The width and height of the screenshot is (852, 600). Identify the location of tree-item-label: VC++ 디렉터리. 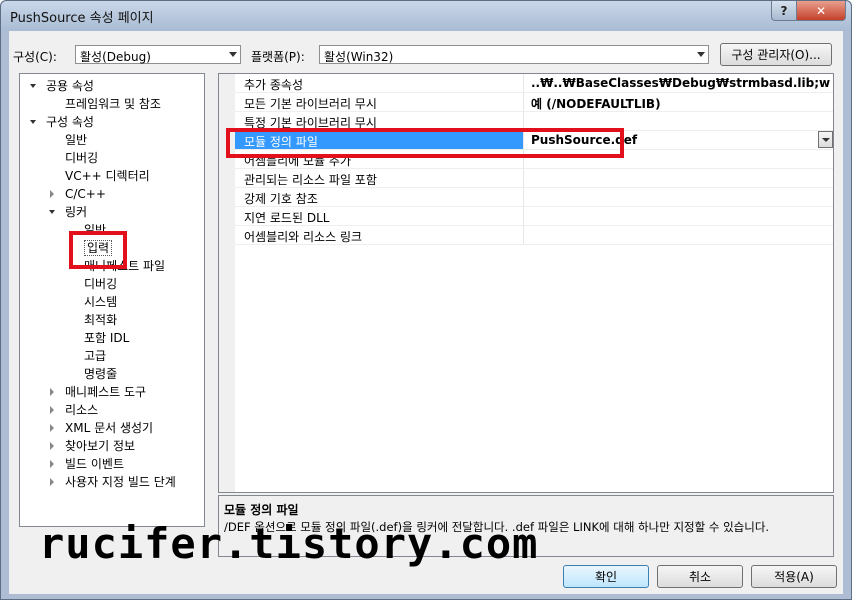
(107, 176).